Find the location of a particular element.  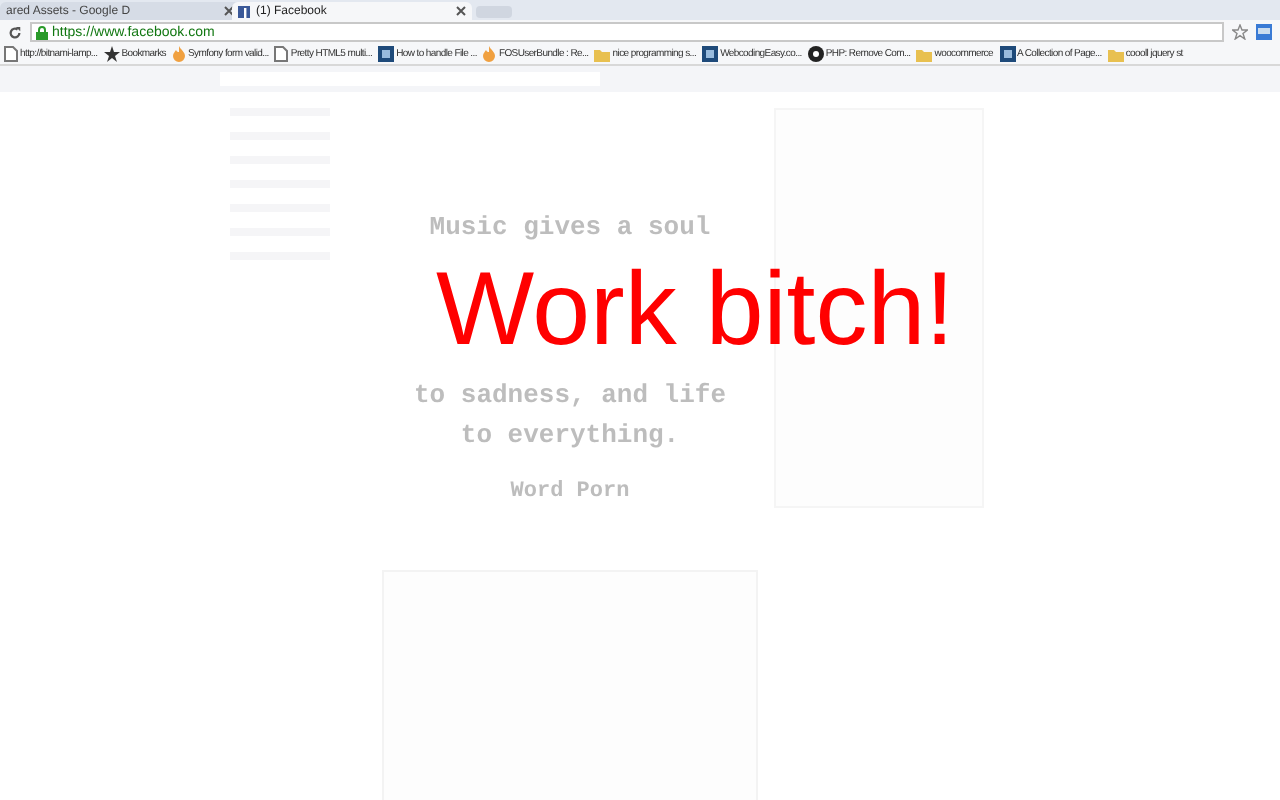

overlay-text: Work bitch! is located at coordinates (695, 310).